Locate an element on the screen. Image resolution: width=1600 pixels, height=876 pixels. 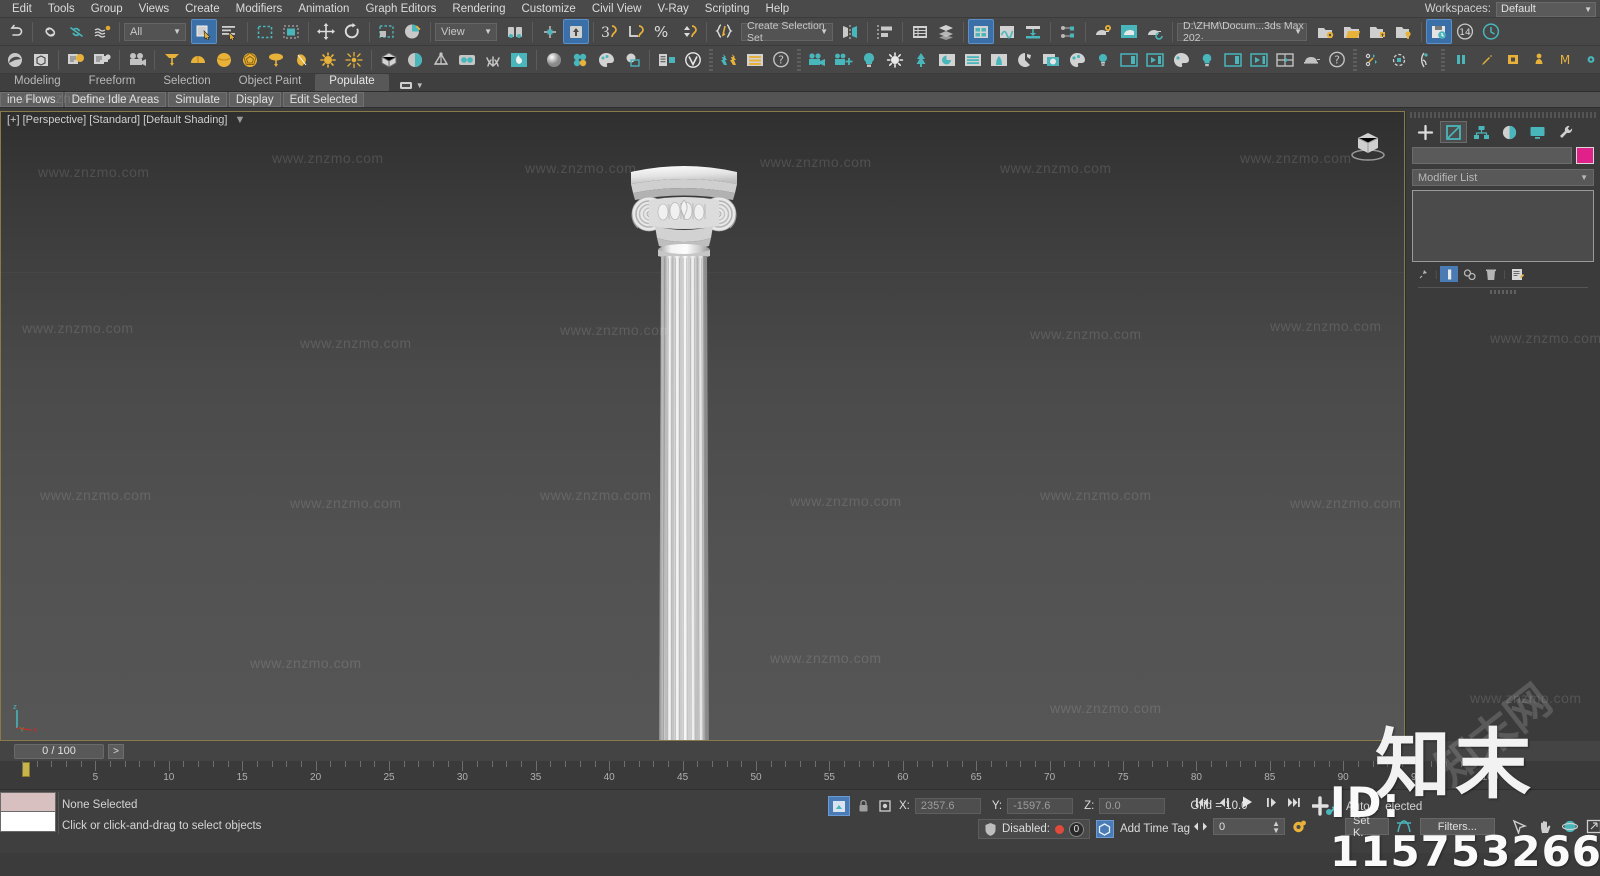
select-and-link-icon is located at coordinates (50, 31).